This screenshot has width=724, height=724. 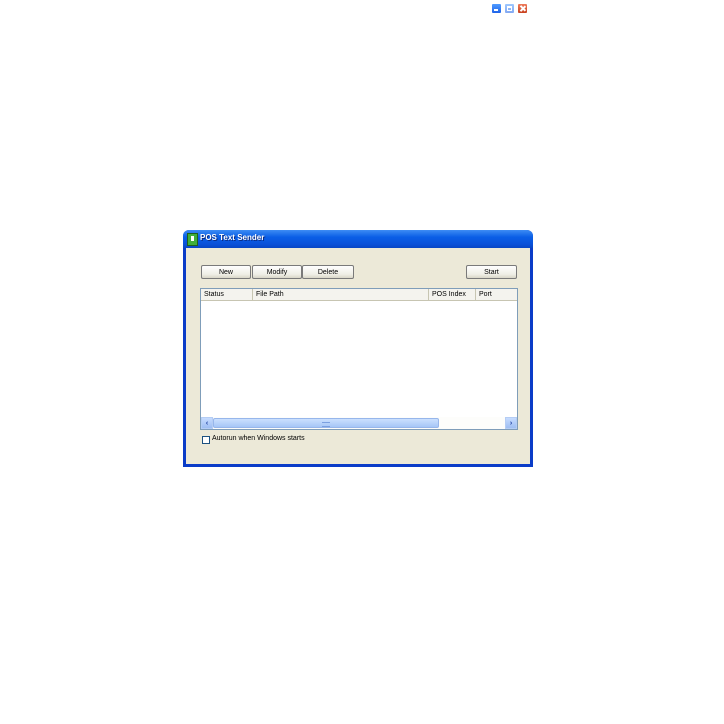 I want to click on modify-button: Modify, so click(x=277, y=272).